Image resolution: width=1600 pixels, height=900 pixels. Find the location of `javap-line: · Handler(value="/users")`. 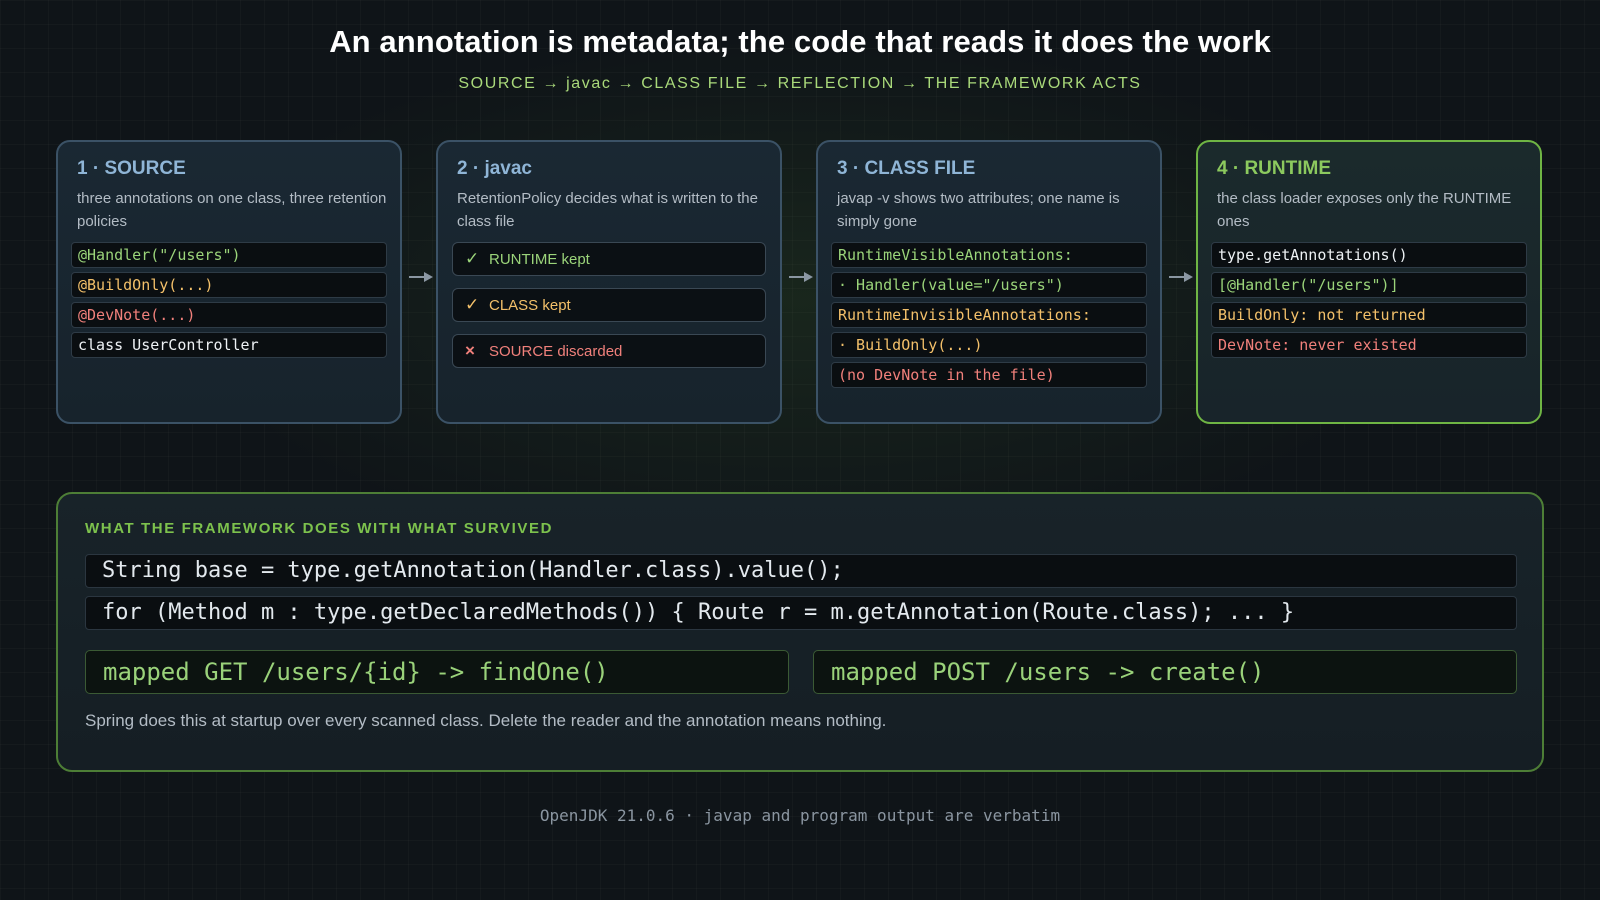

javap-line: · Handler(value="/users") is located at coordinates (989, 285).